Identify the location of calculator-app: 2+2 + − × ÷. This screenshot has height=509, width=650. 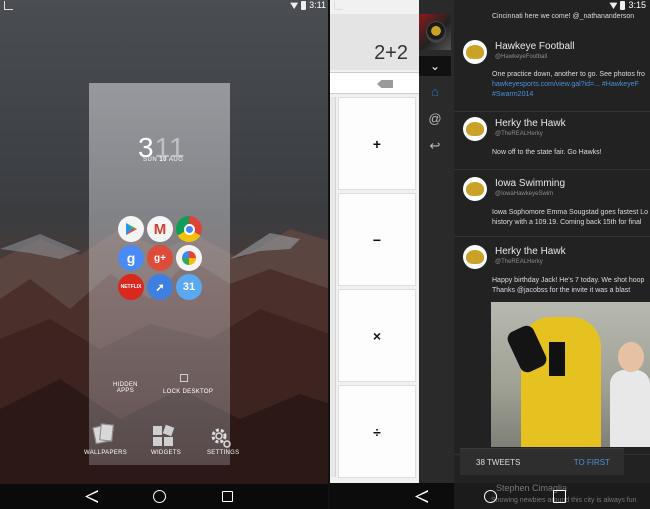
(374, 254).